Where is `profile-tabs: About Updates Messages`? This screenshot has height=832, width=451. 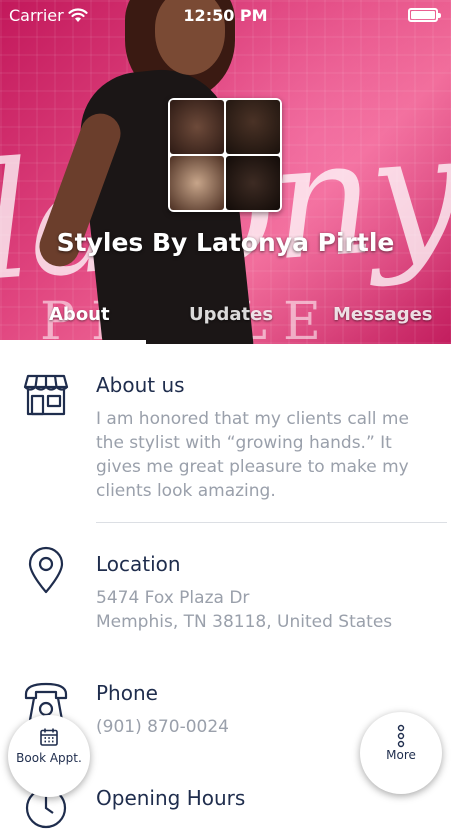
profile-tabs: About Updates Messages is located at coordinates (225, 322).